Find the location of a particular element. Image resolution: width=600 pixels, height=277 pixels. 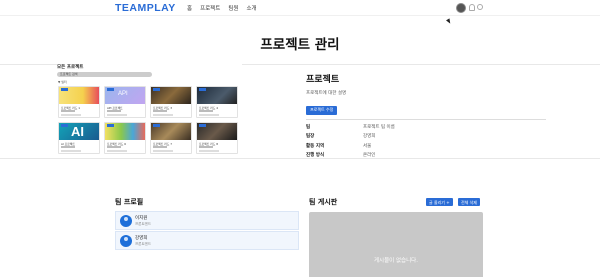

preview-card: 프로젝트 카드 7 is located at coordinates (171, 138).